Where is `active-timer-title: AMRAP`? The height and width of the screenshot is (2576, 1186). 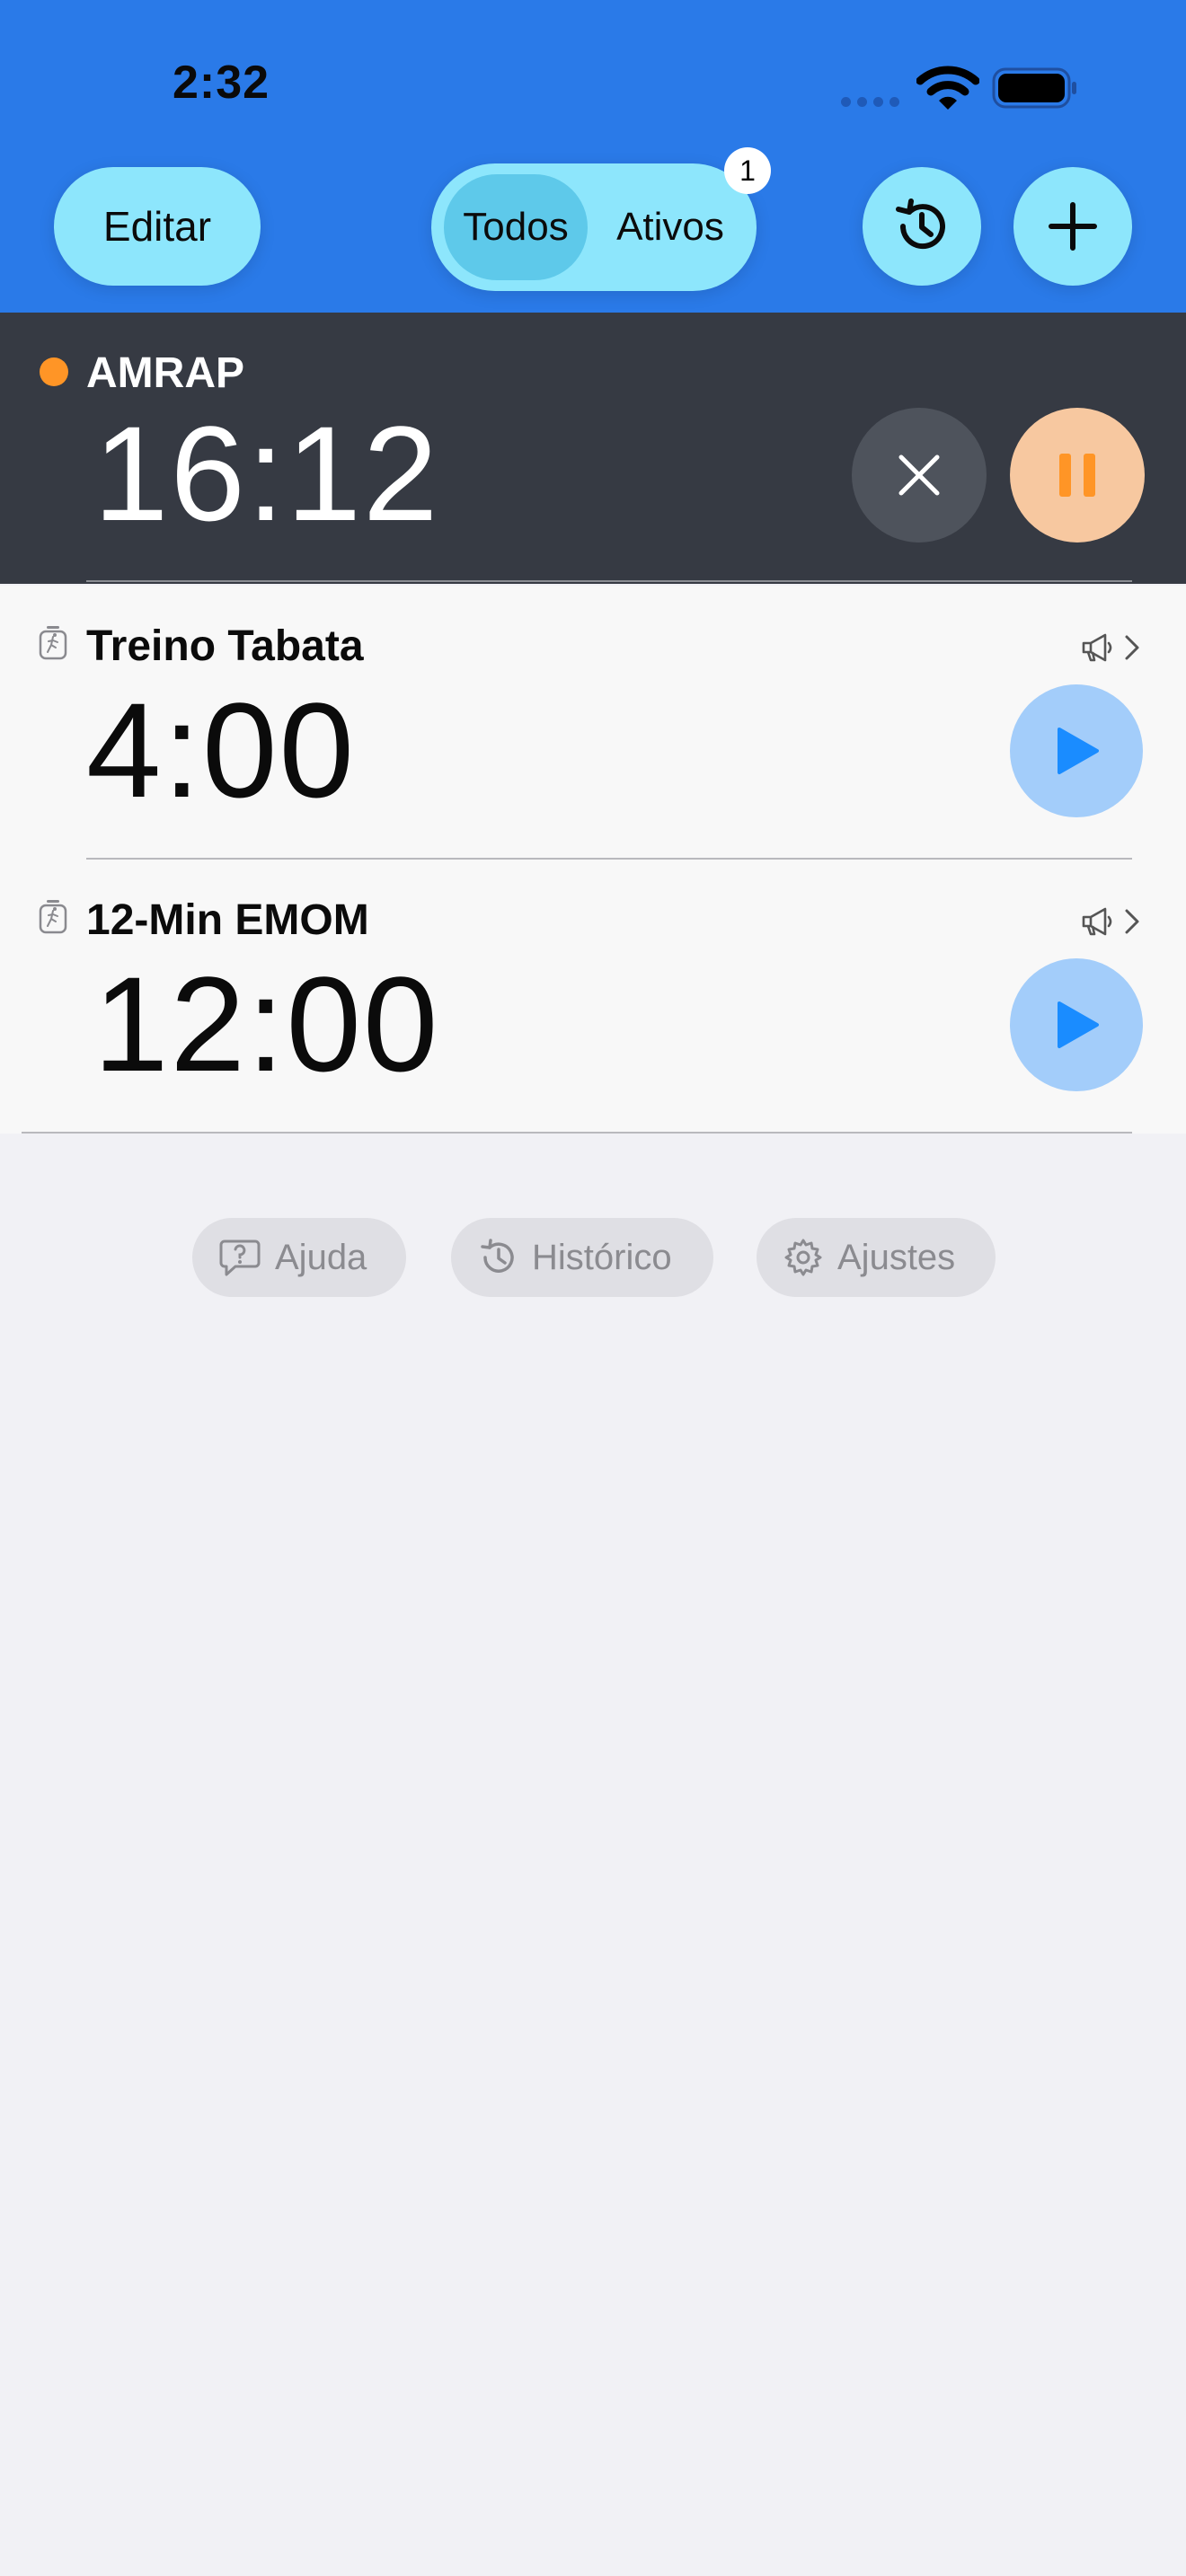 active-timer-title: AMRAP is located at coordinates (165, 373).